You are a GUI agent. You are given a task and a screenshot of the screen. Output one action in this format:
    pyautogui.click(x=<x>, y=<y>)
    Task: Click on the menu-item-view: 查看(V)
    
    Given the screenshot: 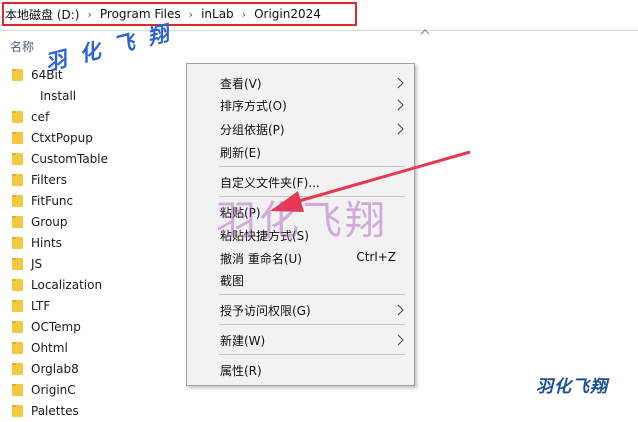 What is the action you would take?
    pyautogui.click(x=300, y=83)
    